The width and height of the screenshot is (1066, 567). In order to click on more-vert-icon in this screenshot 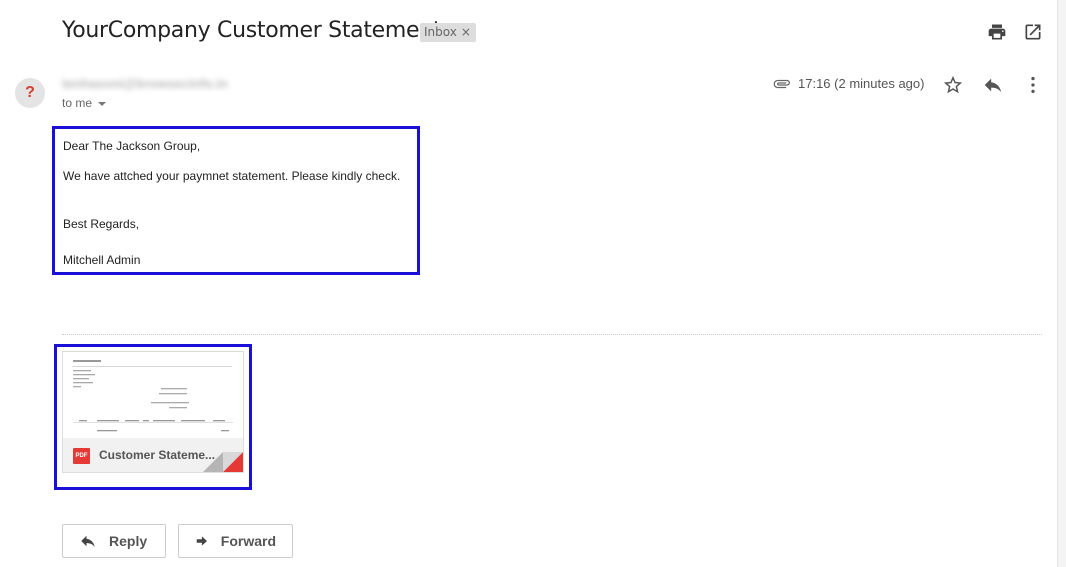, I will do `click(1033, 85)`.